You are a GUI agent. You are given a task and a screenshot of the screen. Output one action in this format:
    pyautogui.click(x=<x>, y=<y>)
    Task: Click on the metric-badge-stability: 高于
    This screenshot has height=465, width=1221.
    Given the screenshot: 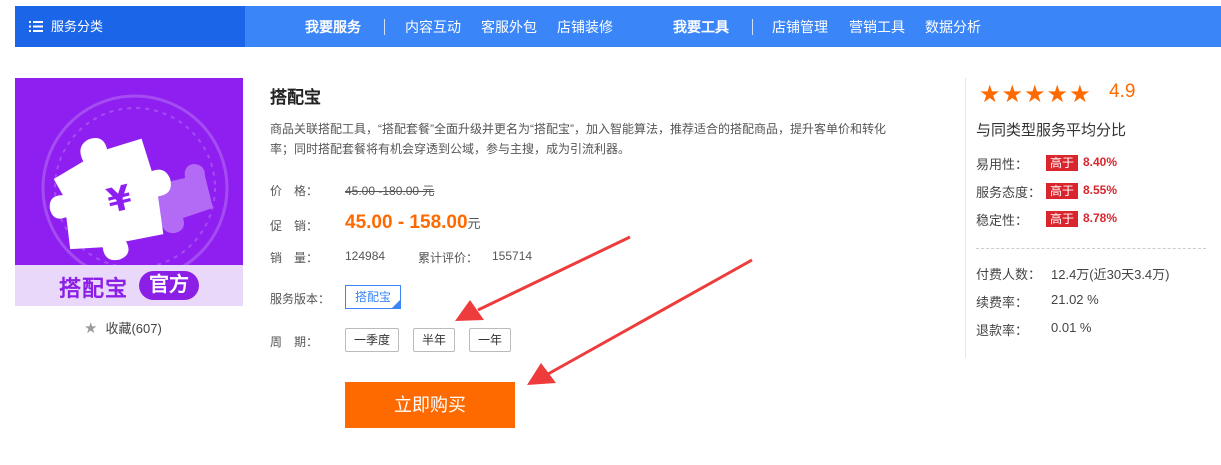 What is the action you would take?
    pyautogui.click(x=1062, y=219)
    